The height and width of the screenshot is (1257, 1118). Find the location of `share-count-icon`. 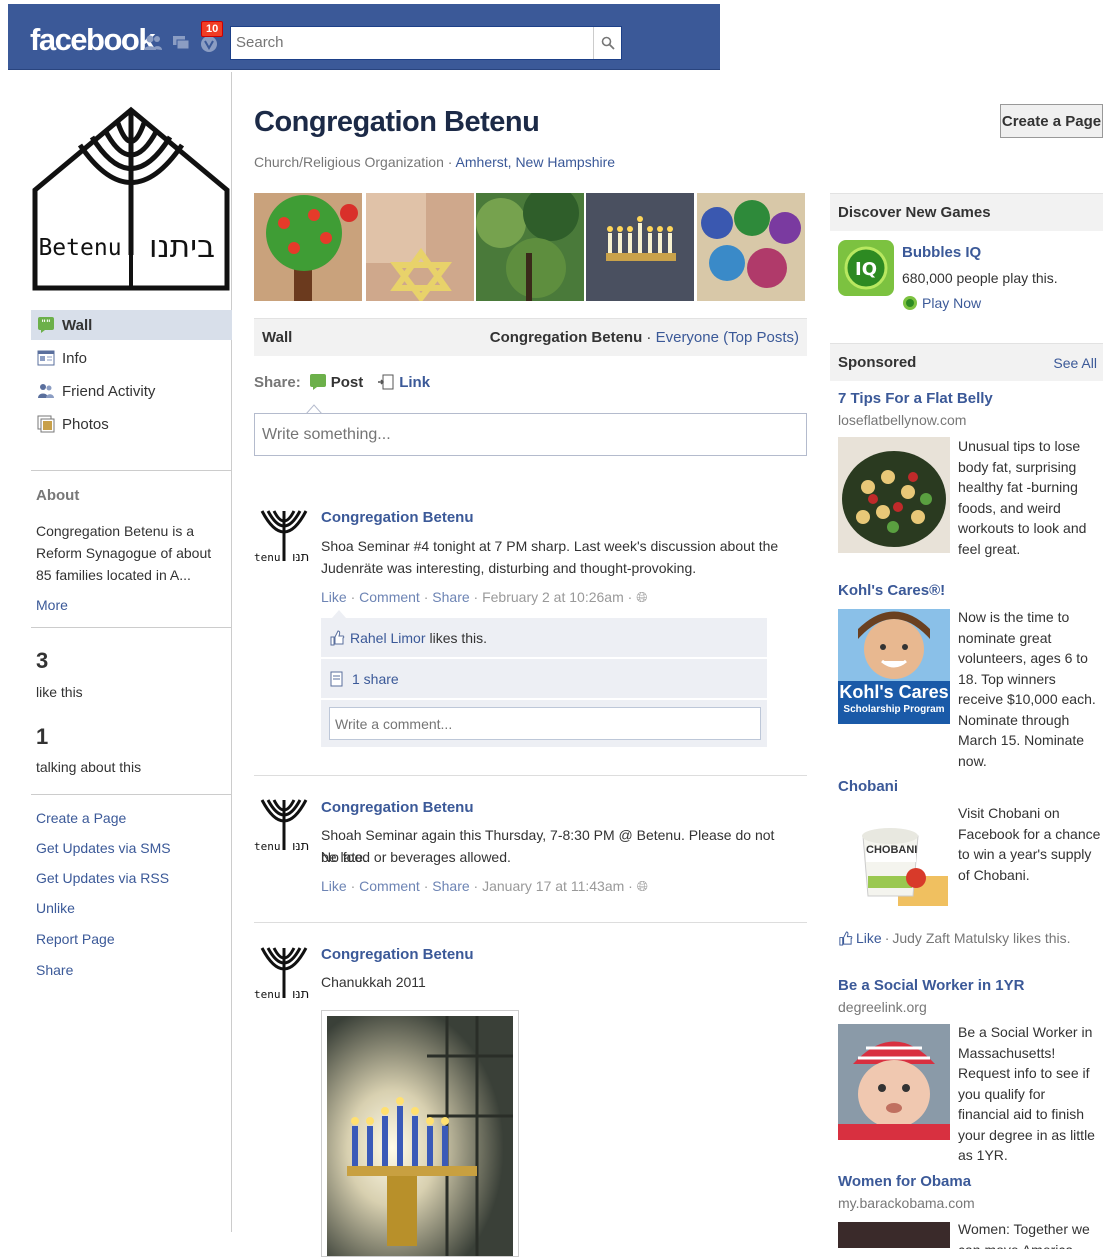

share-count-icon is located at coordinates (336, 678).